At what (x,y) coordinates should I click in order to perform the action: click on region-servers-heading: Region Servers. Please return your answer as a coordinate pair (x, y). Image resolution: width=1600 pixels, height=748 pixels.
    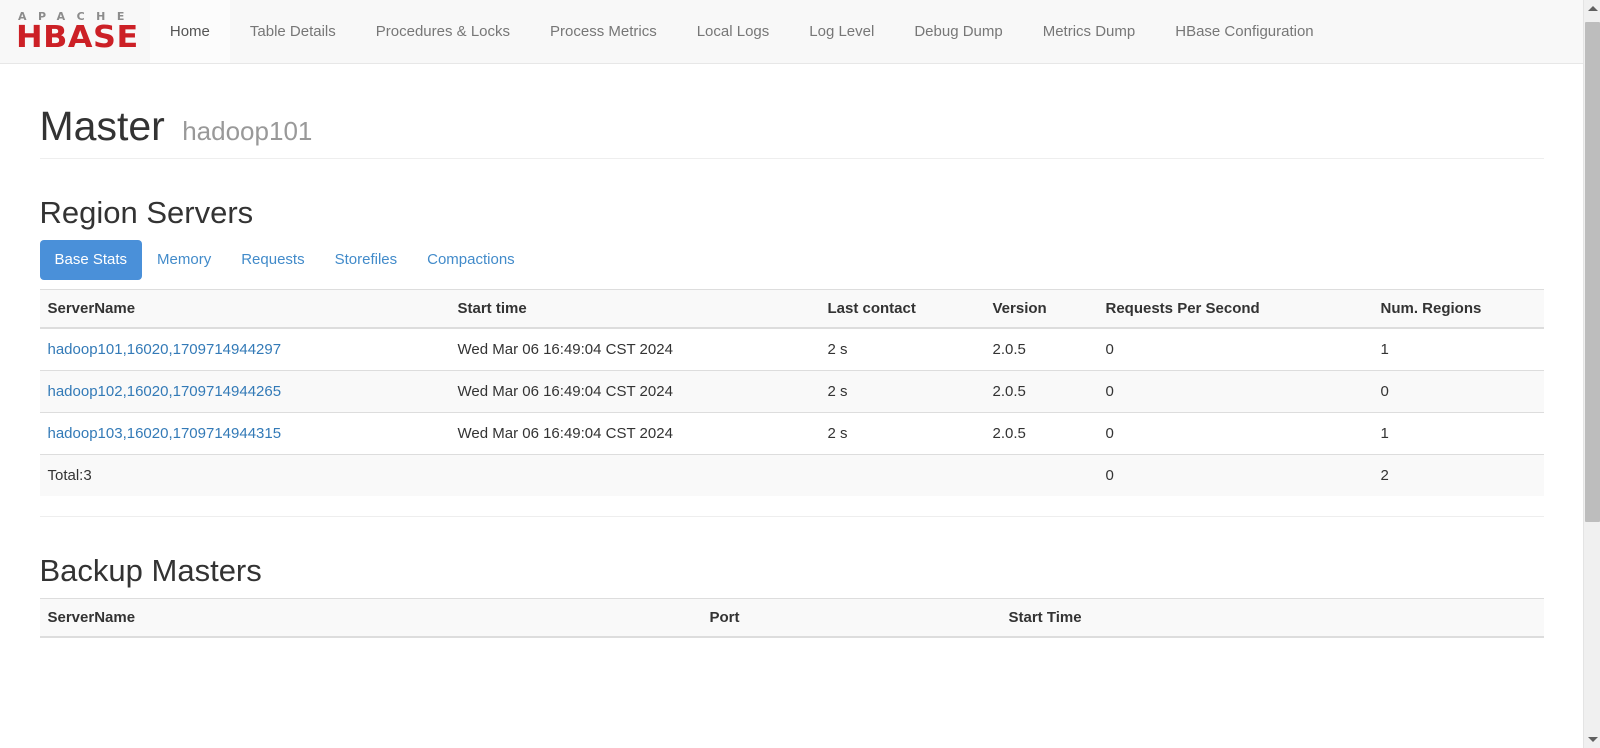
    Looking at the image, I should click on (146, 213).